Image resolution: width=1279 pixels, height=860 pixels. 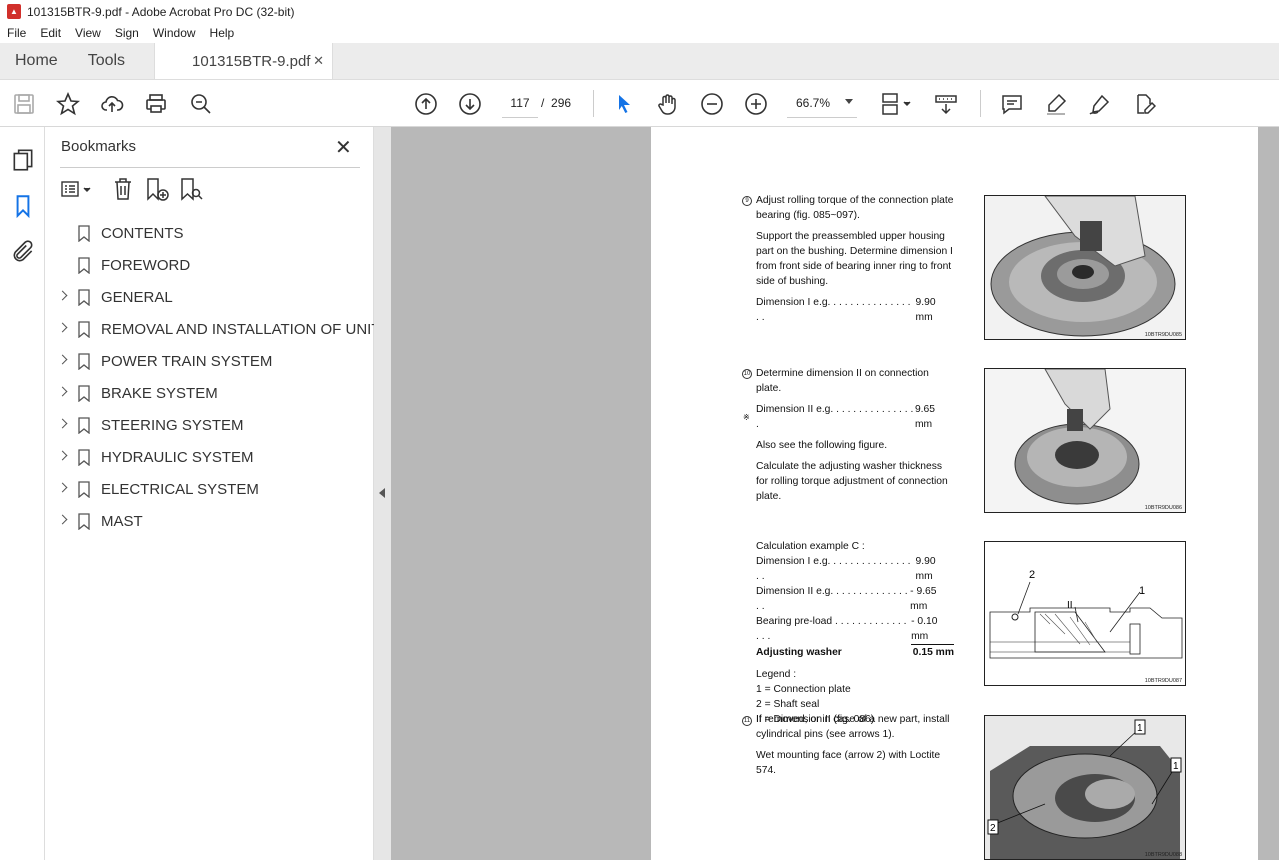 I want to click on find-bookmark-icon, so click(x=191, y=190).